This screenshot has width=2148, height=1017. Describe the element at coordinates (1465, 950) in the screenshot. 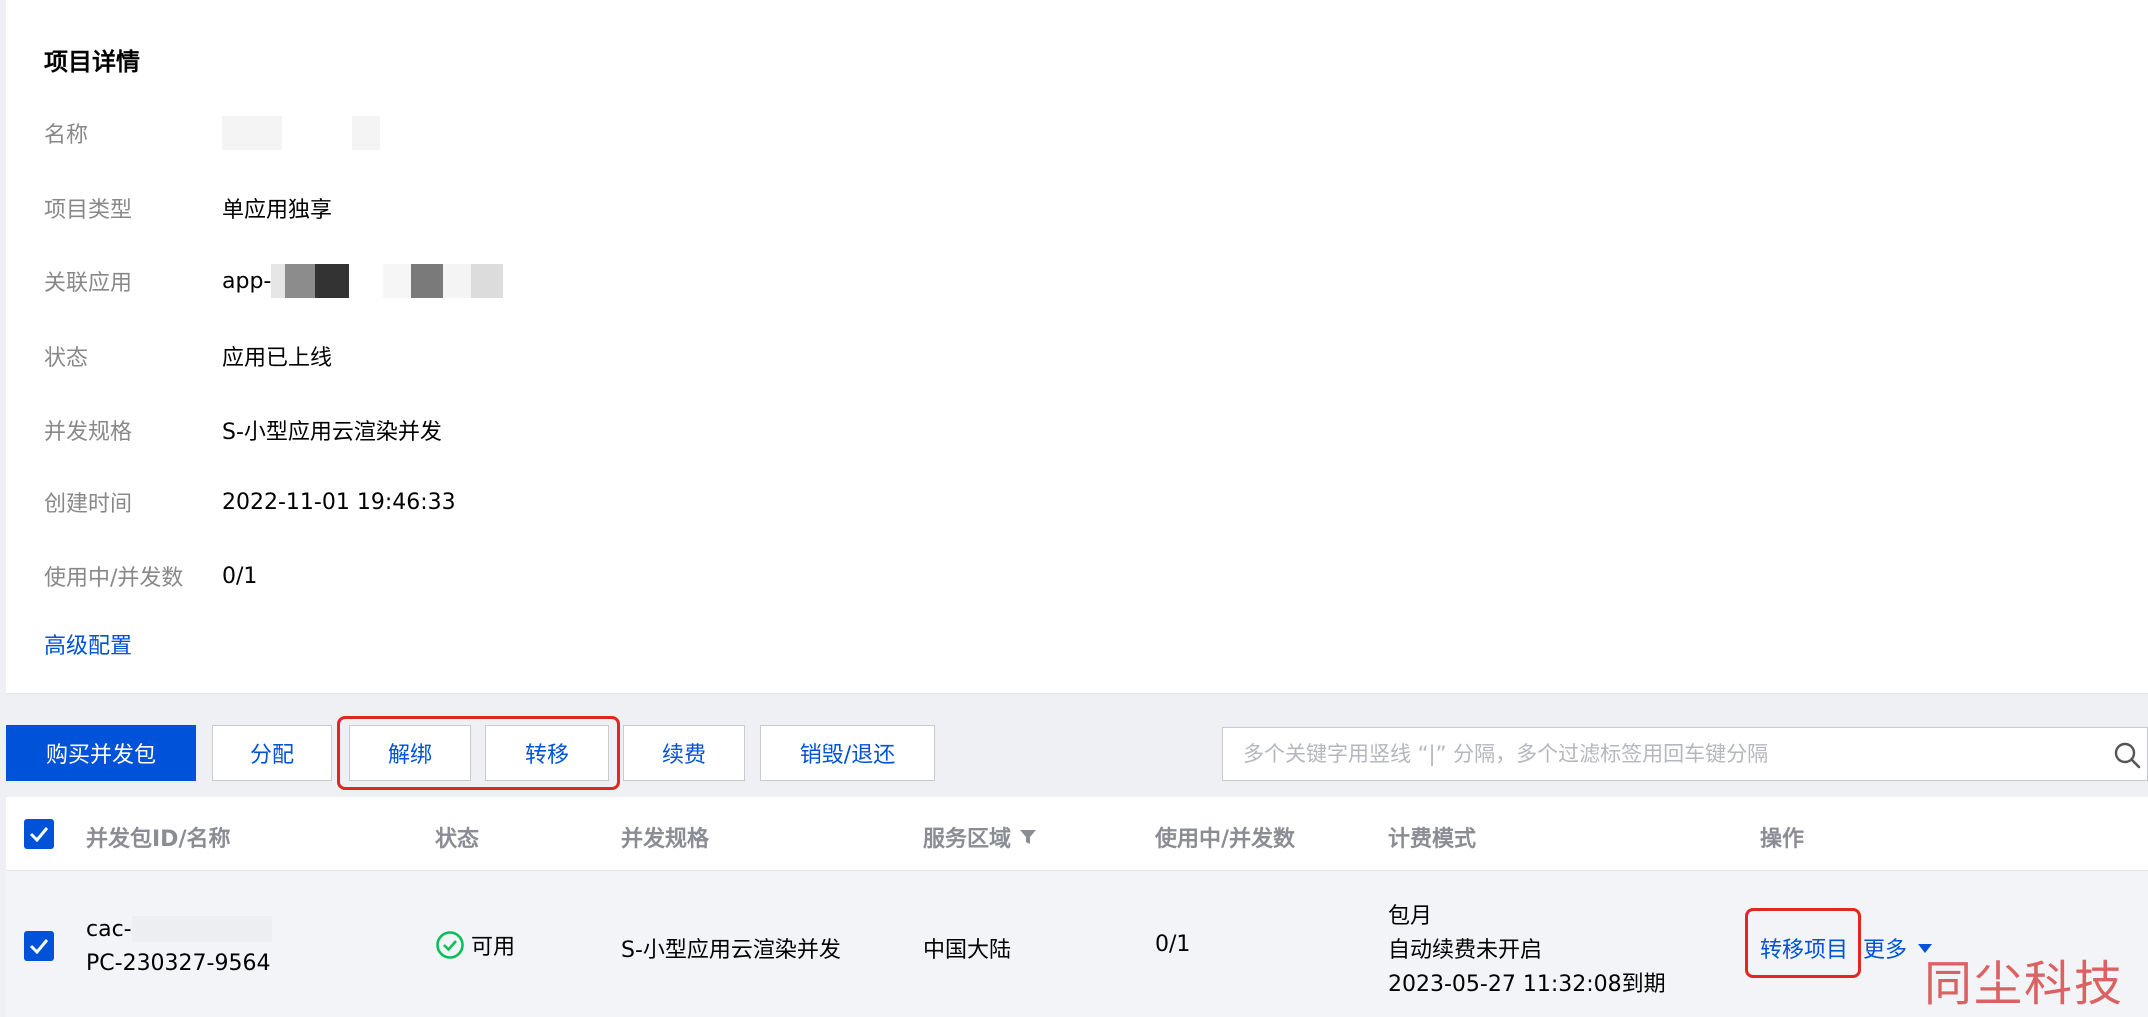

I see `auto-renew-status: 自动续费未开启` at that location.